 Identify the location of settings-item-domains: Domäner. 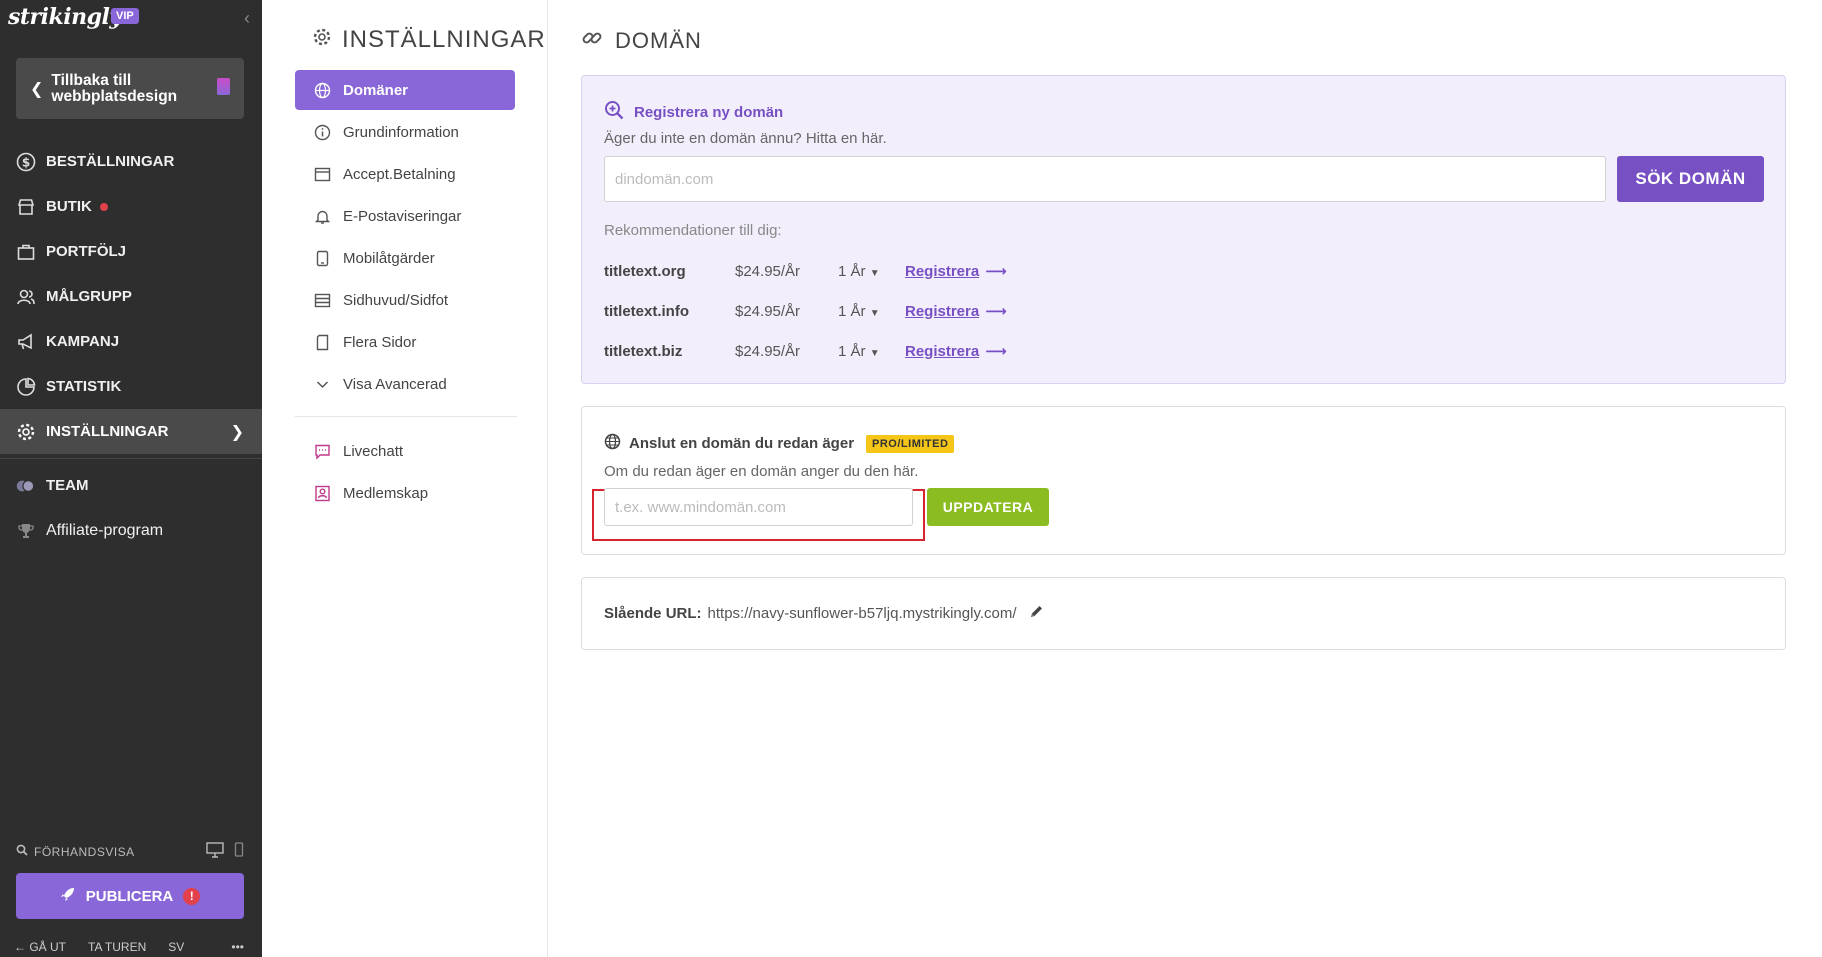
(405, 90).